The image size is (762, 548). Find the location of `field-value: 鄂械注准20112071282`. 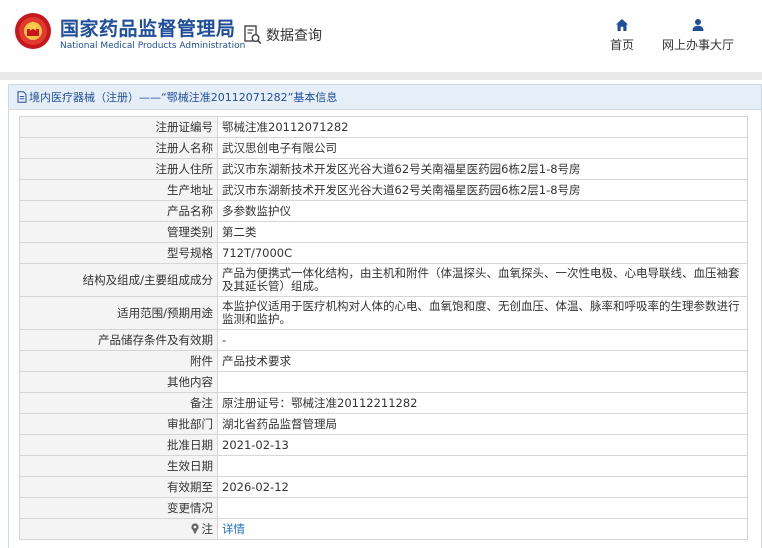

field-value: 鄂械注准20112071282 is located at coordinates (482, 127).